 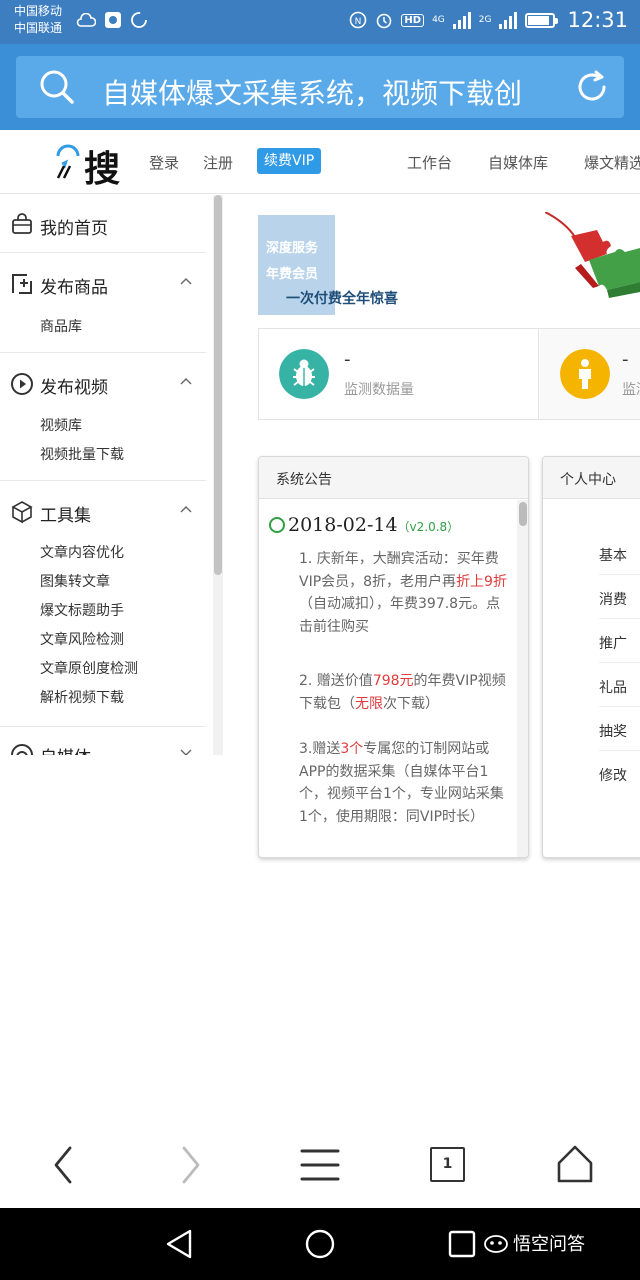 I want to click on stat-monitor-data: - 监测数据量, so click(x=399, y=374).